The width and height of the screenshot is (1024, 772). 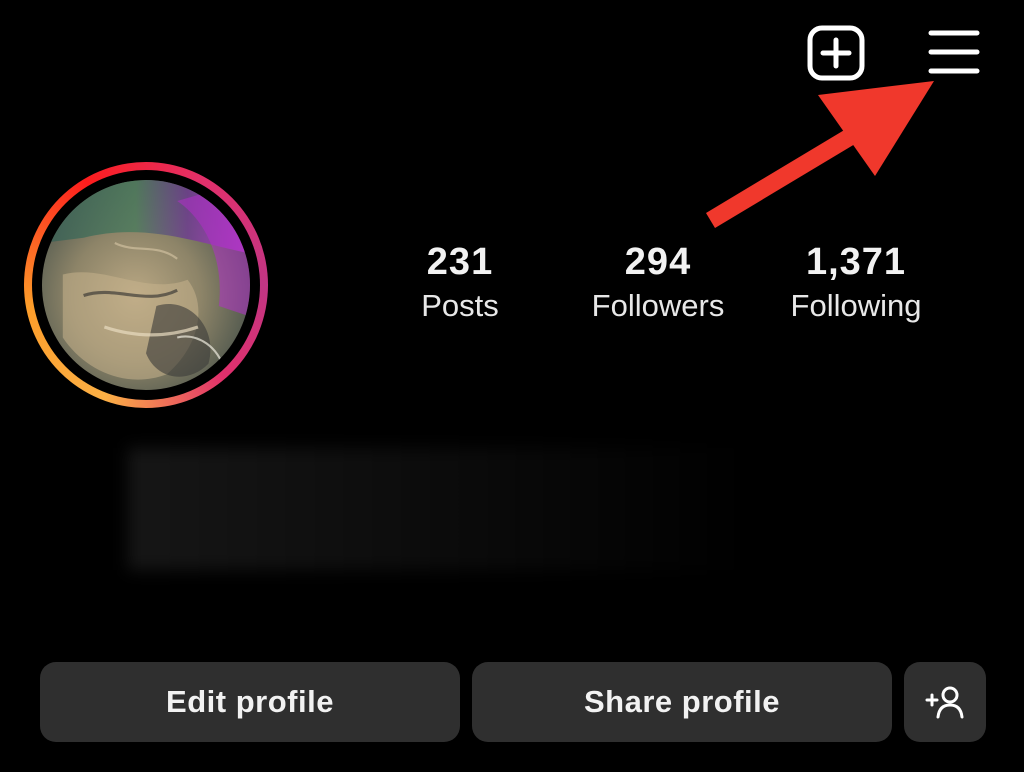 What do you see at coordinates (856, 262) in the screenshot?
I see `following-count: 1,371` at bounding box center [856, 262].